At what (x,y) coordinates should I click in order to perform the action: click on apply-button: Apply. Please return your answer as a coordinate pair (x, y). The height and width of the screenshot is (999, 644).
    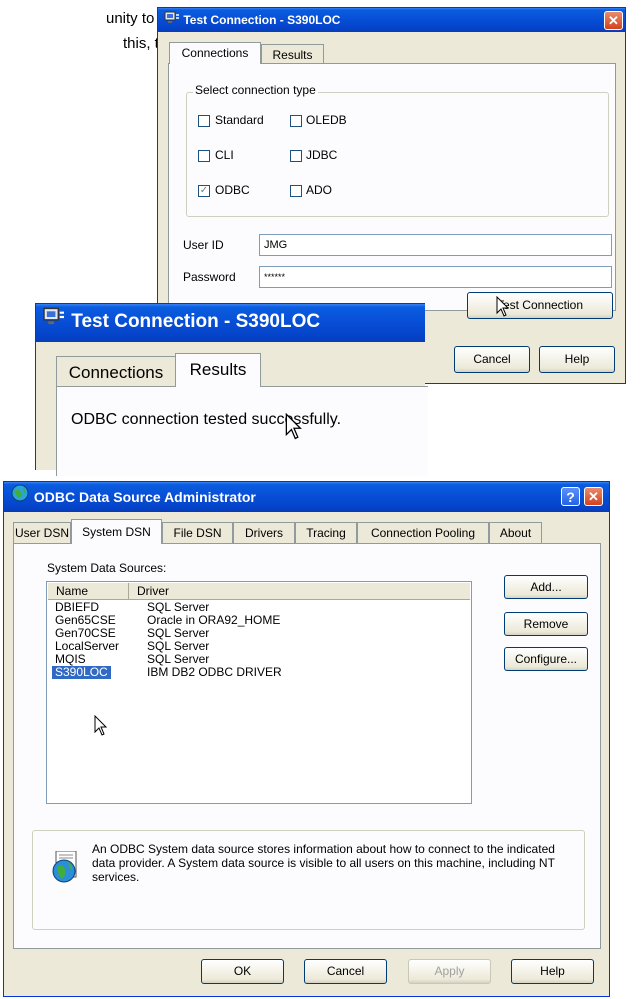
    Looking at the image, I should click on (449, 971).